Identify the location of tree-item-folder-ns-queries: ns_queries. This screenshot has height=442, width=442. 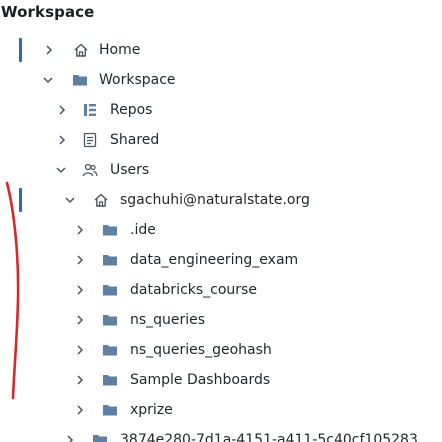
(221, 320).